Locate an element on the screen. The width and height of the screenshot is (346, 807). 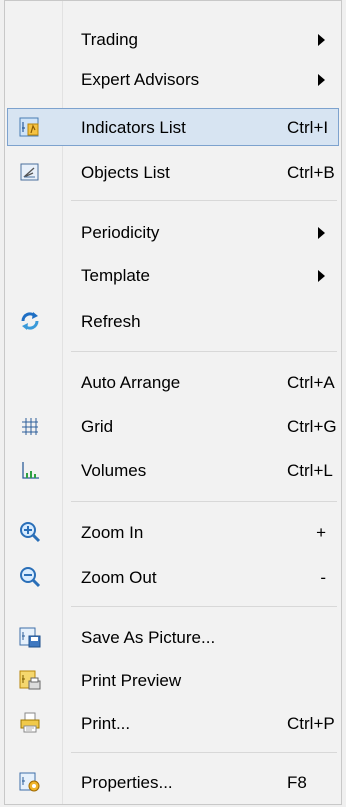
print-preview-icon is located at coordinates (30, 680).